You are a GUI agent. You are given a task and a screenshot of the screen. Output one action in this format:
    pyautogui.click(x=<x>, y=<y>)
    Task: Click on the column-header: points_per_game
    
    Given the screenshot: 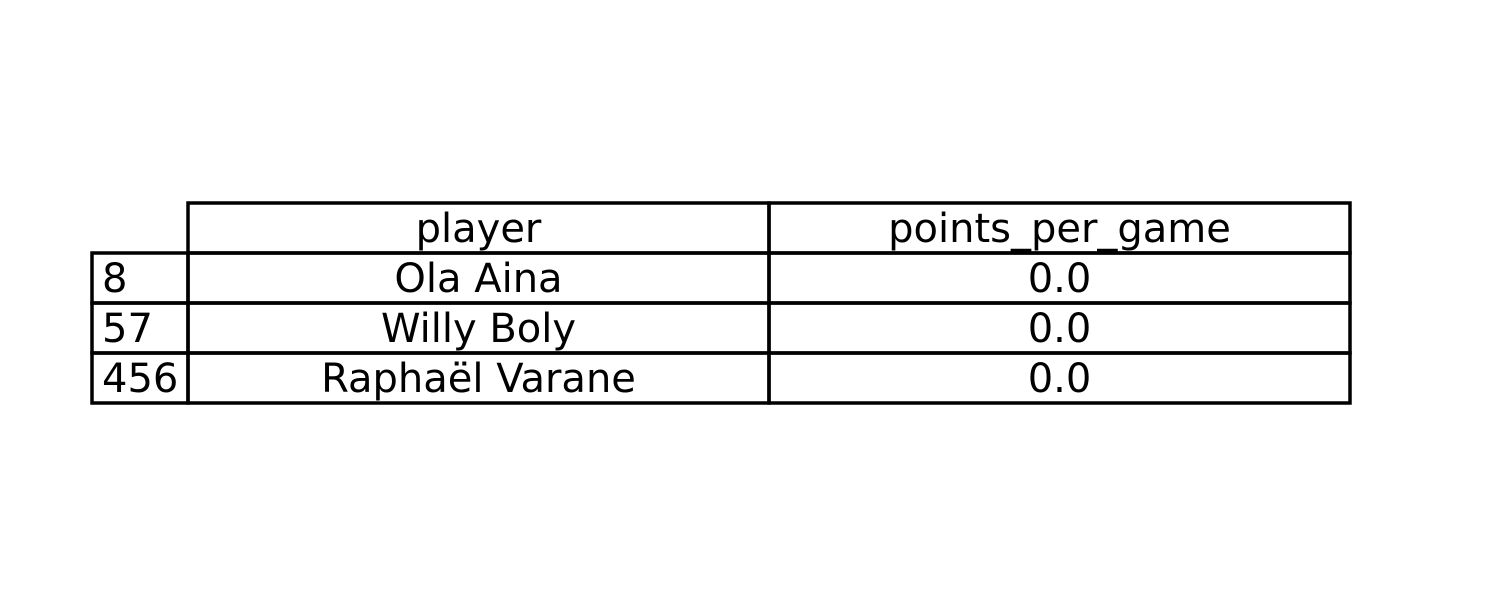 What is the action you would take?
    pyautogui.click(x=1059, y=229)
    